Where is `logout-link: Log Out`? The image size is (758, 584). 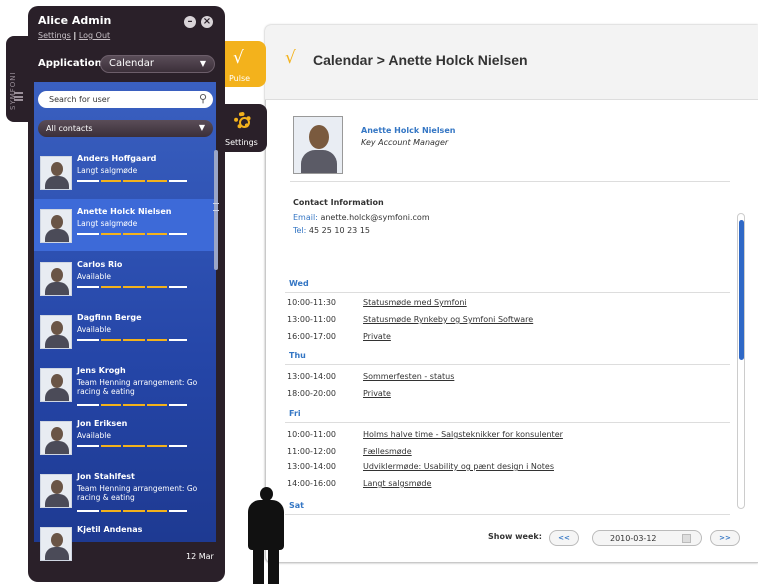 logout-link: Log Out is located at coordinates (94, 35).